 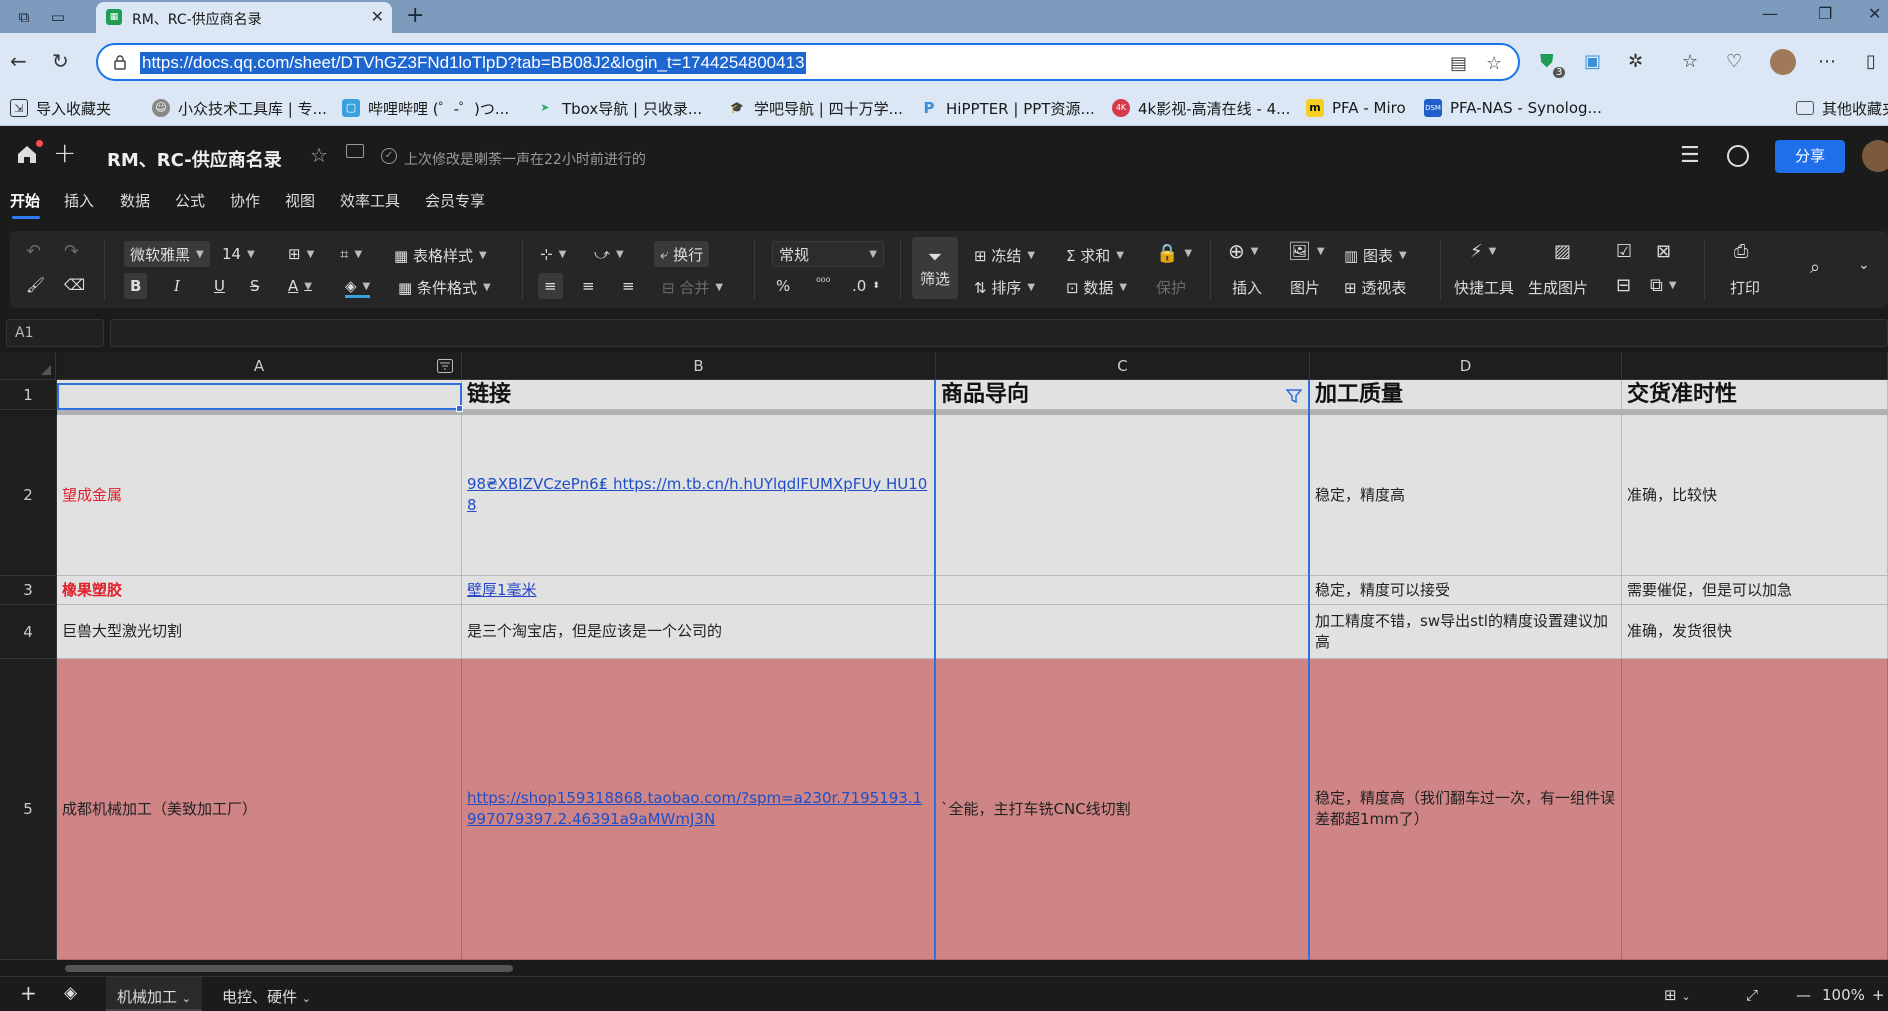 I want to click on row-header-3: 3, so click(x=28, y=590).